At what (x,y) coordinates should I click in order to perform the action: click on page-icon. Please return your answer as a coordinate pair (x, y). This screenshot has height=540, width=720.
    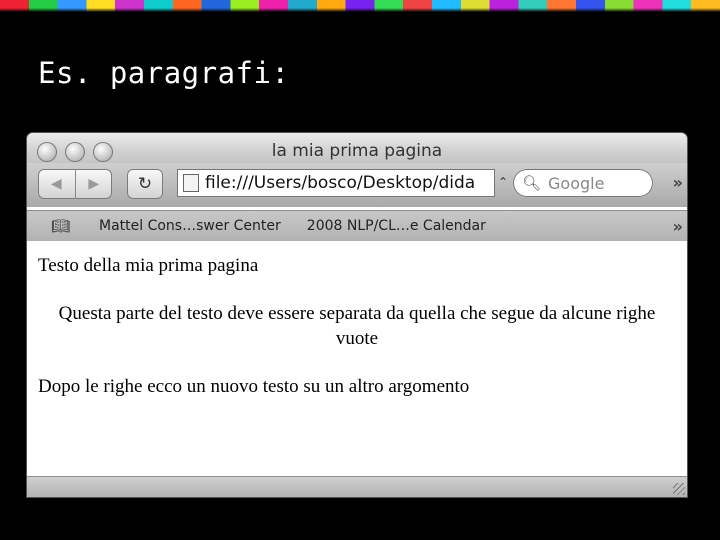
    Looking at the image, I should click on (191, 183).